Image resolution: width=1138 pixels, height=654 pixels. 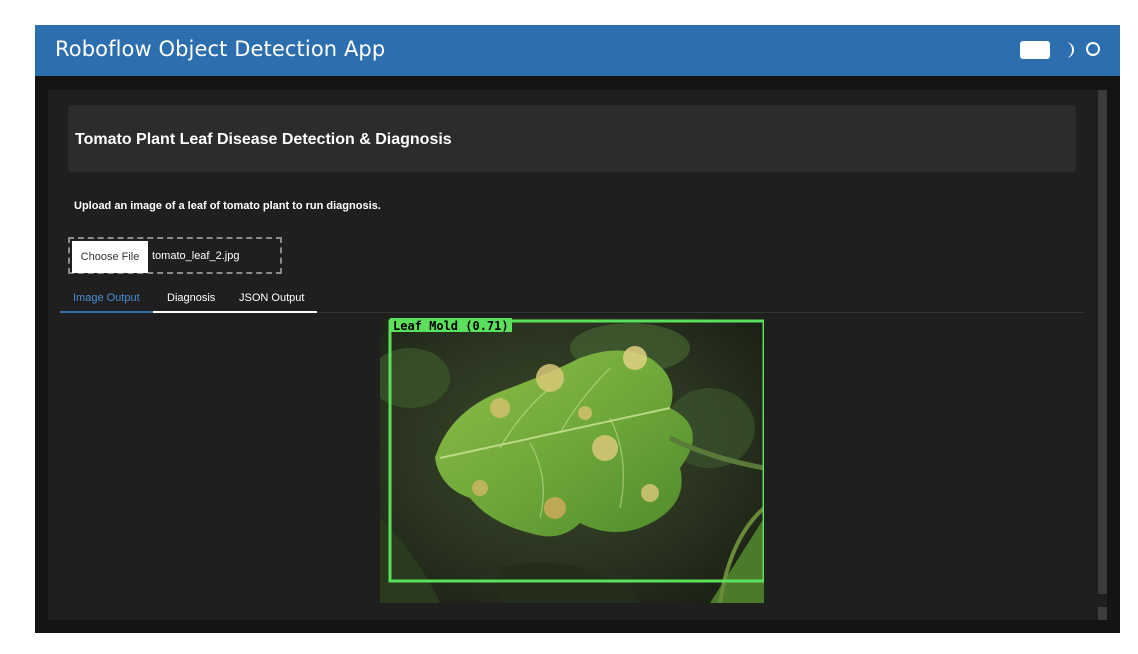 I want to click on sun-icon, so click(x=1093, y=49).